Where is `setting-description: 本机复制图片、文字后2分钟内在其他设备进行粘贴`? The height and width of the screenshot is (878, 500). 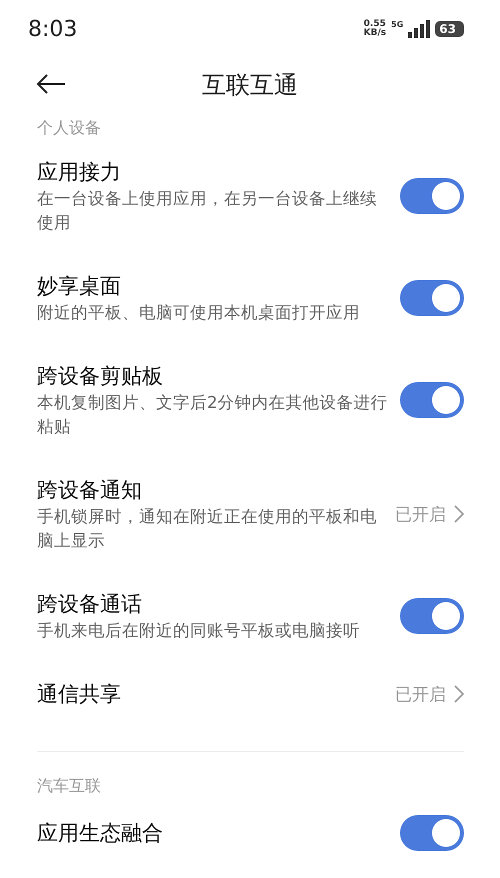 setting-description: 本机复制图片、文字后2分钟内在其他设备进行粘贴 is located at coordinates (212, 415).